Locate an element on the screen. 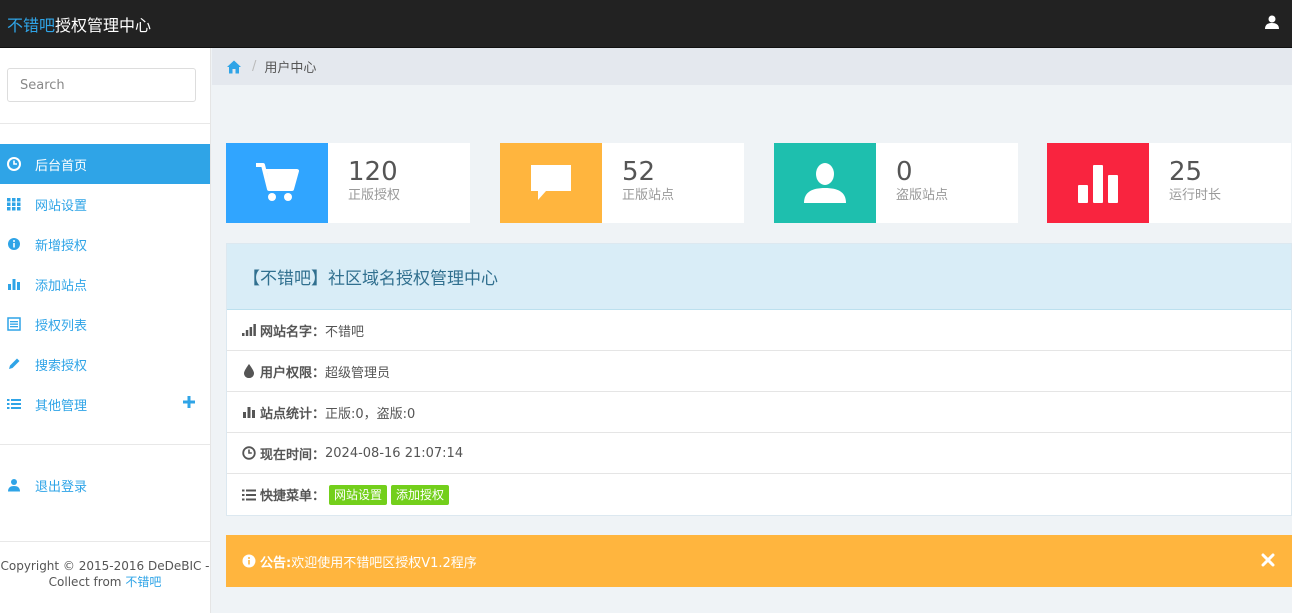  home-icon is located at coordinates (234, 67).